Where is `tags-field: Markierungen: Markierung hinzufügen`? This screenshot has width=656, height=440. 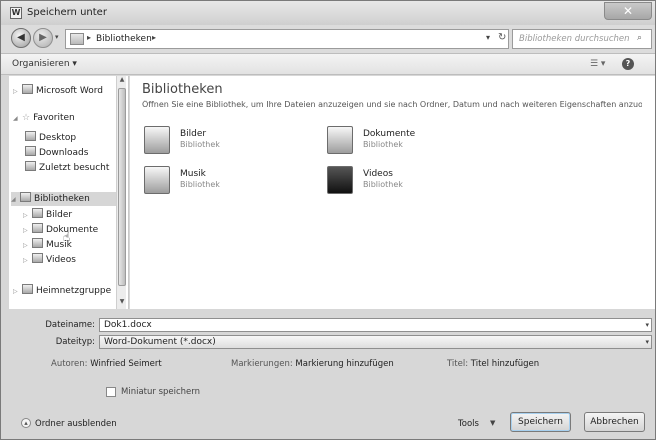 tags-field: Markierungen: Markierung hinzufügen is located at coordinates (312, 364).